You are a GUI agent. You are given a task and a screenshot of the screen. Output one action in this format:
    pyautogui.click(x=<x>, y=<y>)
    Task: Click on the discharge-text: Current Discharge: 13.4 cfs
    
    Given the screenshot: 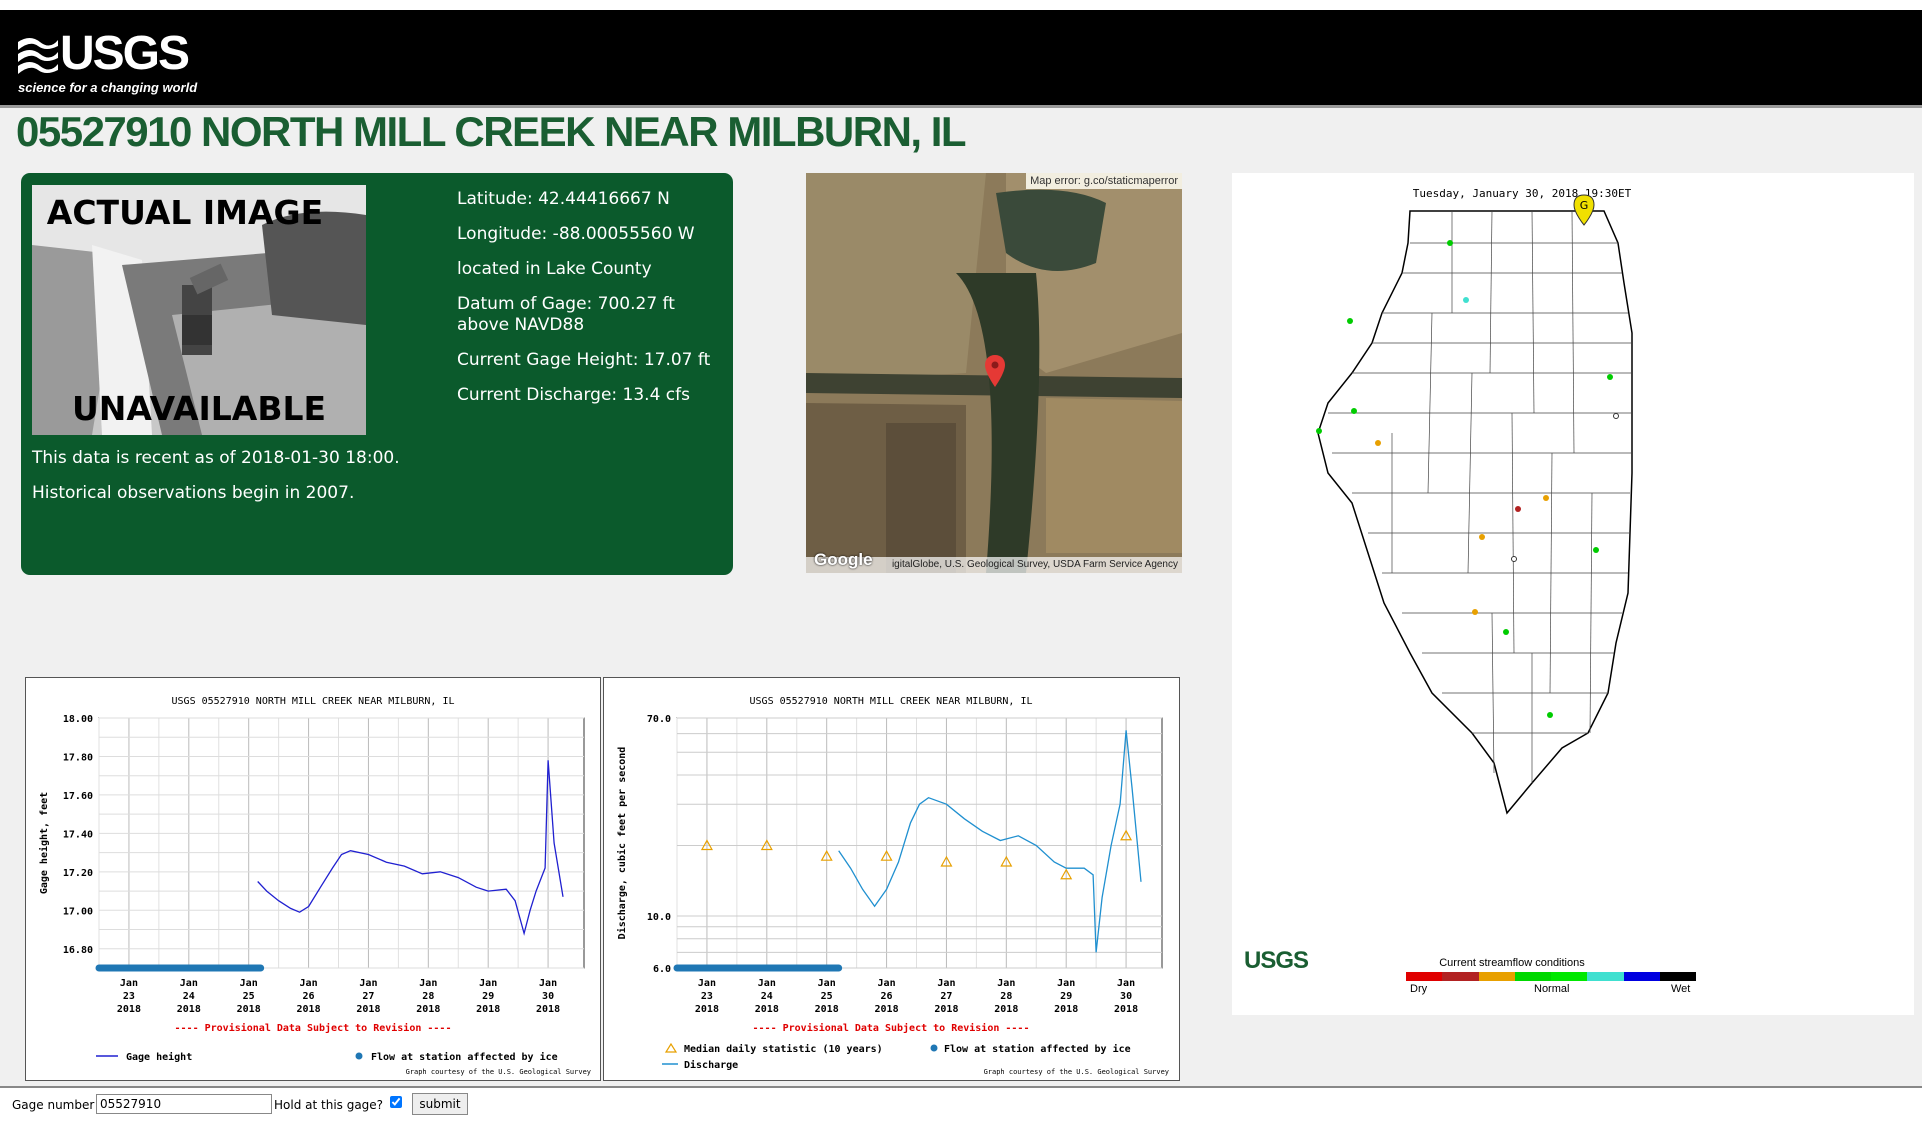 What is the action you would take?
    pyautogui.click(x=573, y=395)
    